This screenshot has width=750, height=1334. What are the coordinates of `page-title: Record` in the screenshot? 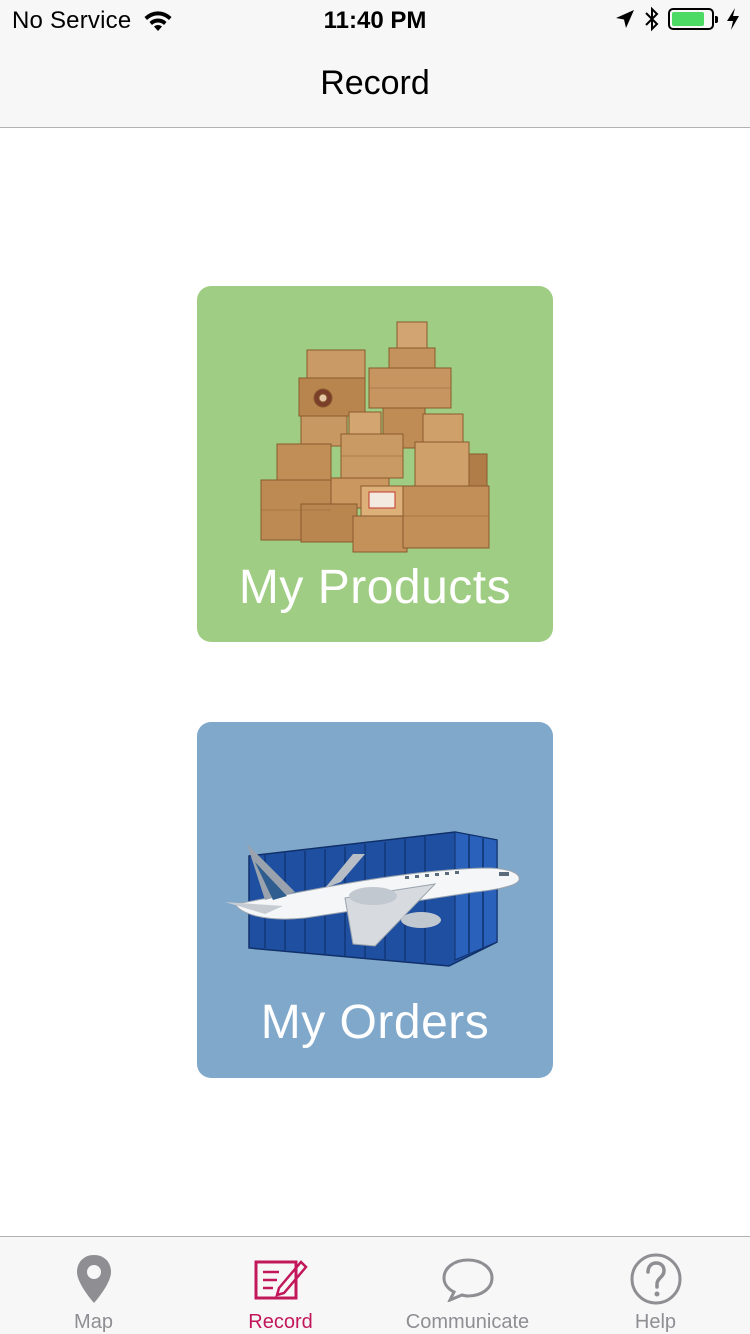 It's located at (375, 83).